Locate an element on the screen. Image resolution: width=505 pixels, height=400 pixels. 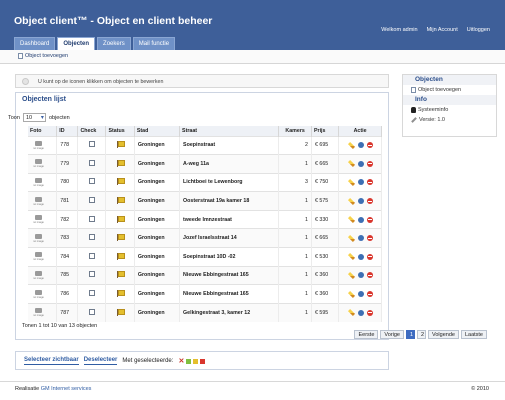
id-cell: 781 is located at coordinates (67, 201).